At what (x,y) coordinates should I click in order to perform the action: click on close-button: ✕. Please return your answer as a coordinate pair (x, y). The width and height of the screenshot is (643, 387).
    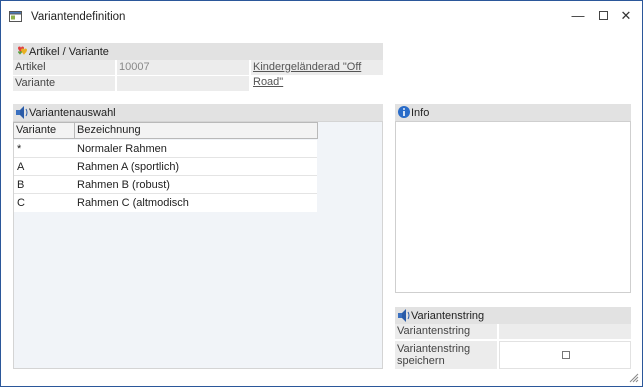
    Looking at the image, I should click on (626, 16).